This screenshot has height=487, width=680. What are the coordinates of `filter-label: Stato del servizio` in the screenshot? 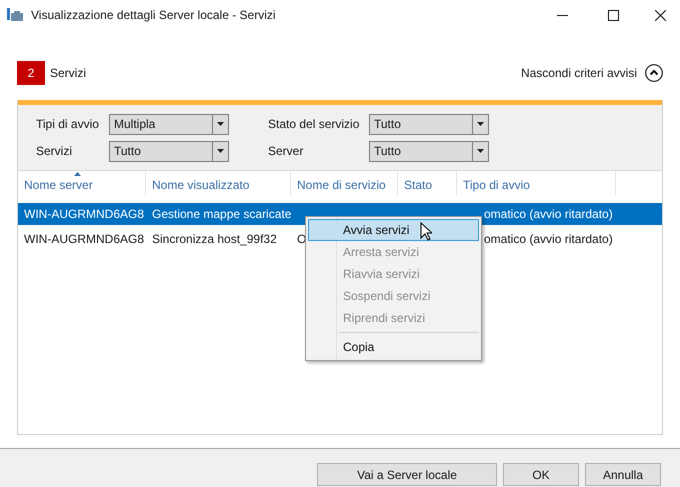 It's located at (314, 124).